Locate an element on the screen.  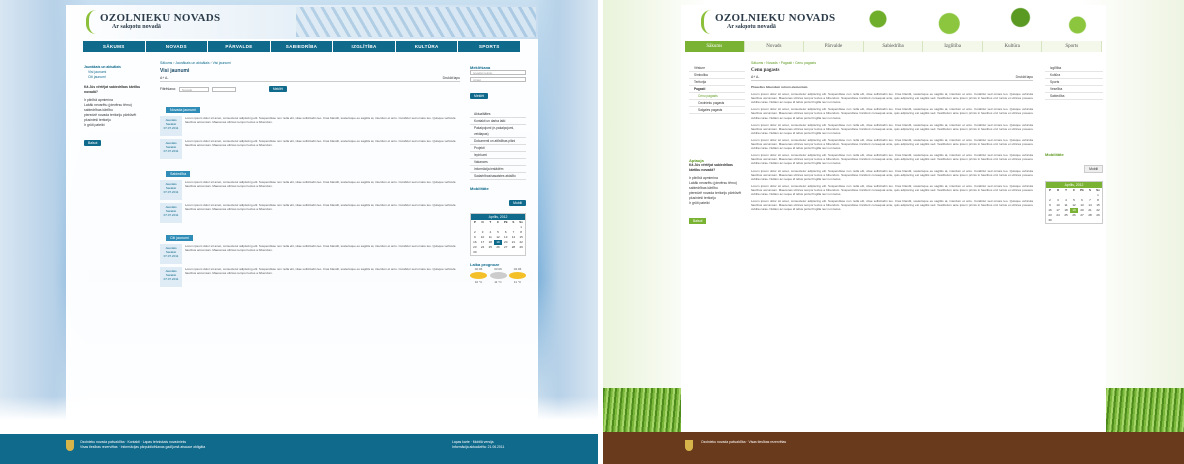
submenu-item: Ozolnieku pagasts is located at coordinates (717, 103).